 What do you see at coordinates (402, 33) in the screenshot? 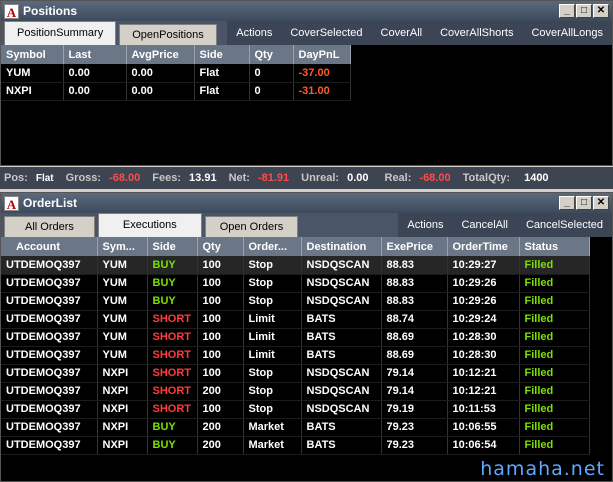
I see `cover-all-button: CoverAll` at bounding box center [402, 33].